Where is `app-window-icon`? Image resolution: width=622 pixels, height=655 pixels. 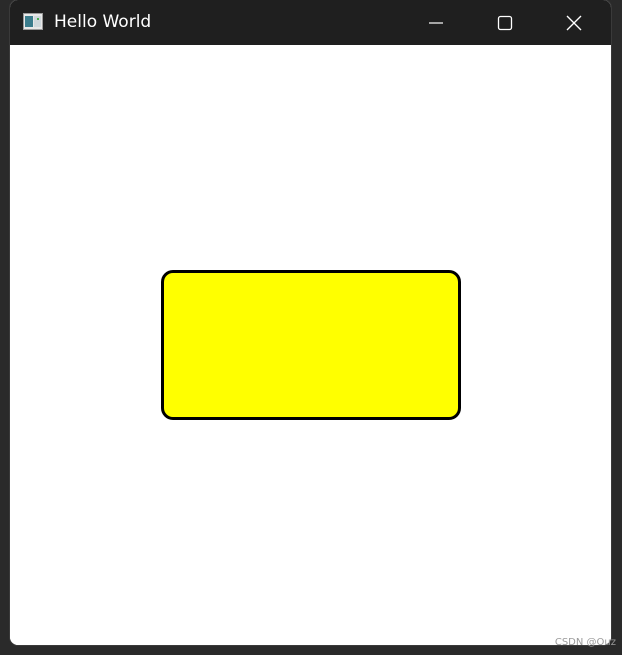 app-window-icon is located at coordinates (33, 21).